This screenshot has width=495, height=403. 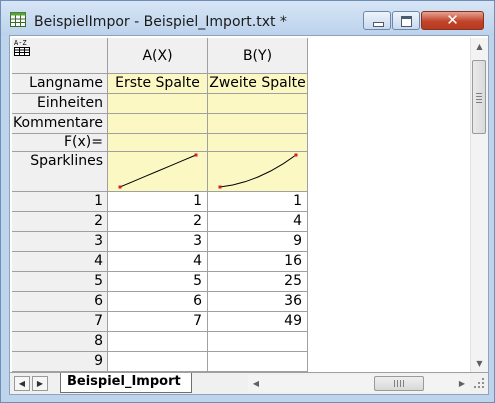 What do you see at coordinates (60, 342) in the screenshot?
I see `row-number: 8` at bounding box center [60, 342].